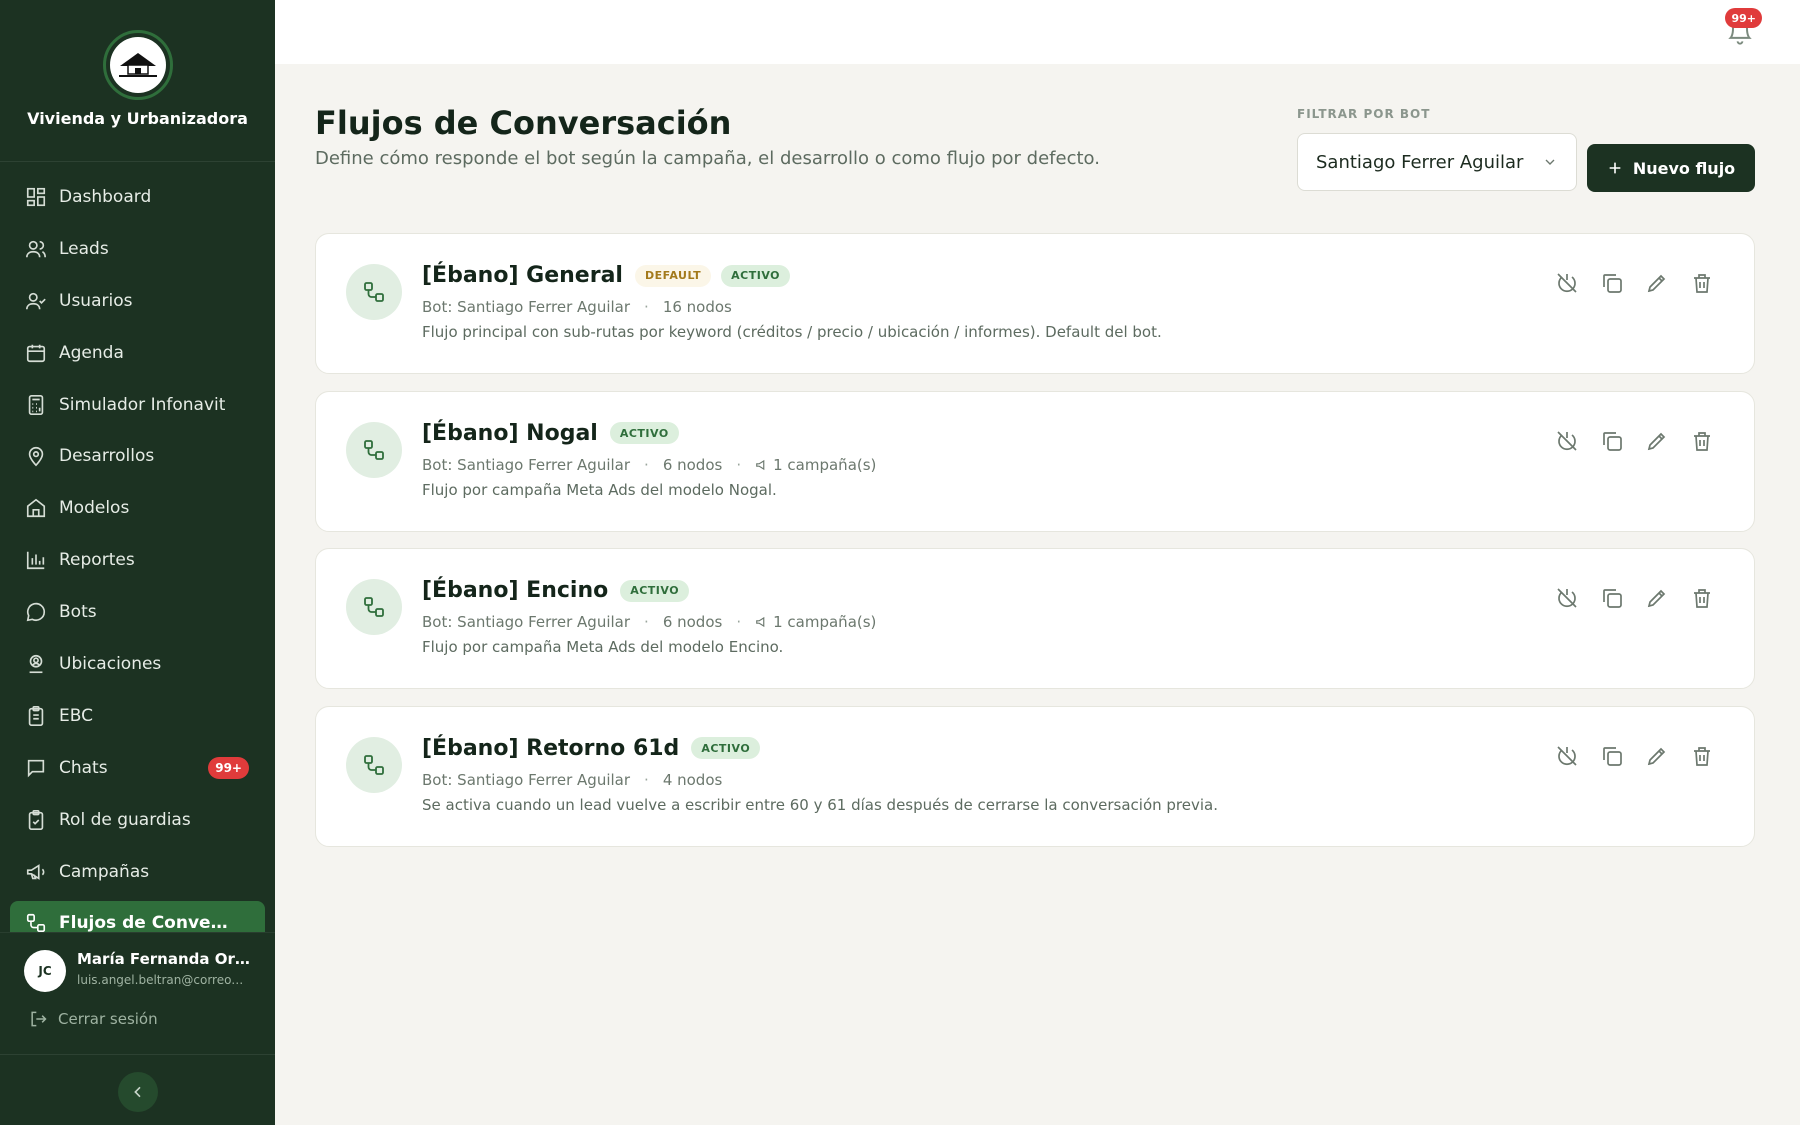 This screenshot has height=1125, width=1800. What do you see at coordinates (515, 590) in the screenshot?
I see `flow-title: [Ébano] Encino` at bounding box center [515, 590].